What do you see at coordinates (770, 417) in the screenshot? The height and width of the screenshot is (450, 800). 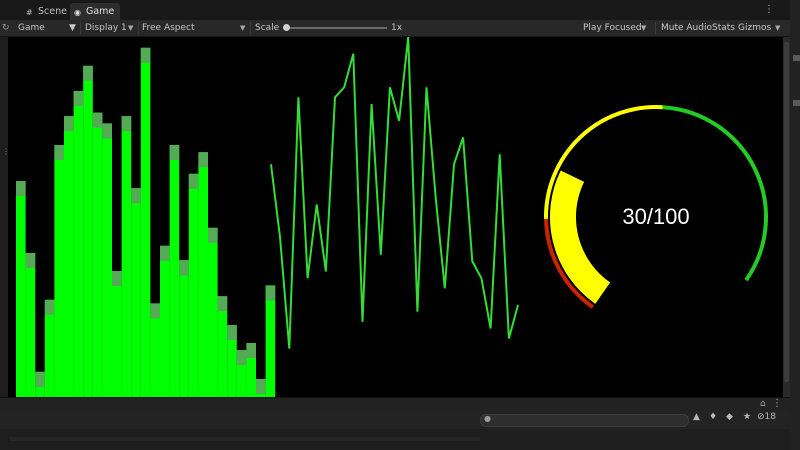 I see `hidden-count: 18` at bounding box center [770, 417].